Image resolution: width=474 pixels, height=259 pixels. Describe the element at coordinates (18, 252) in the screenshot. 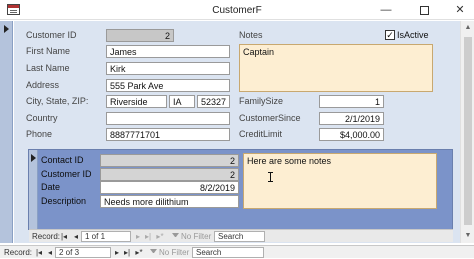

I see `main-record-label: Record:` at that location.